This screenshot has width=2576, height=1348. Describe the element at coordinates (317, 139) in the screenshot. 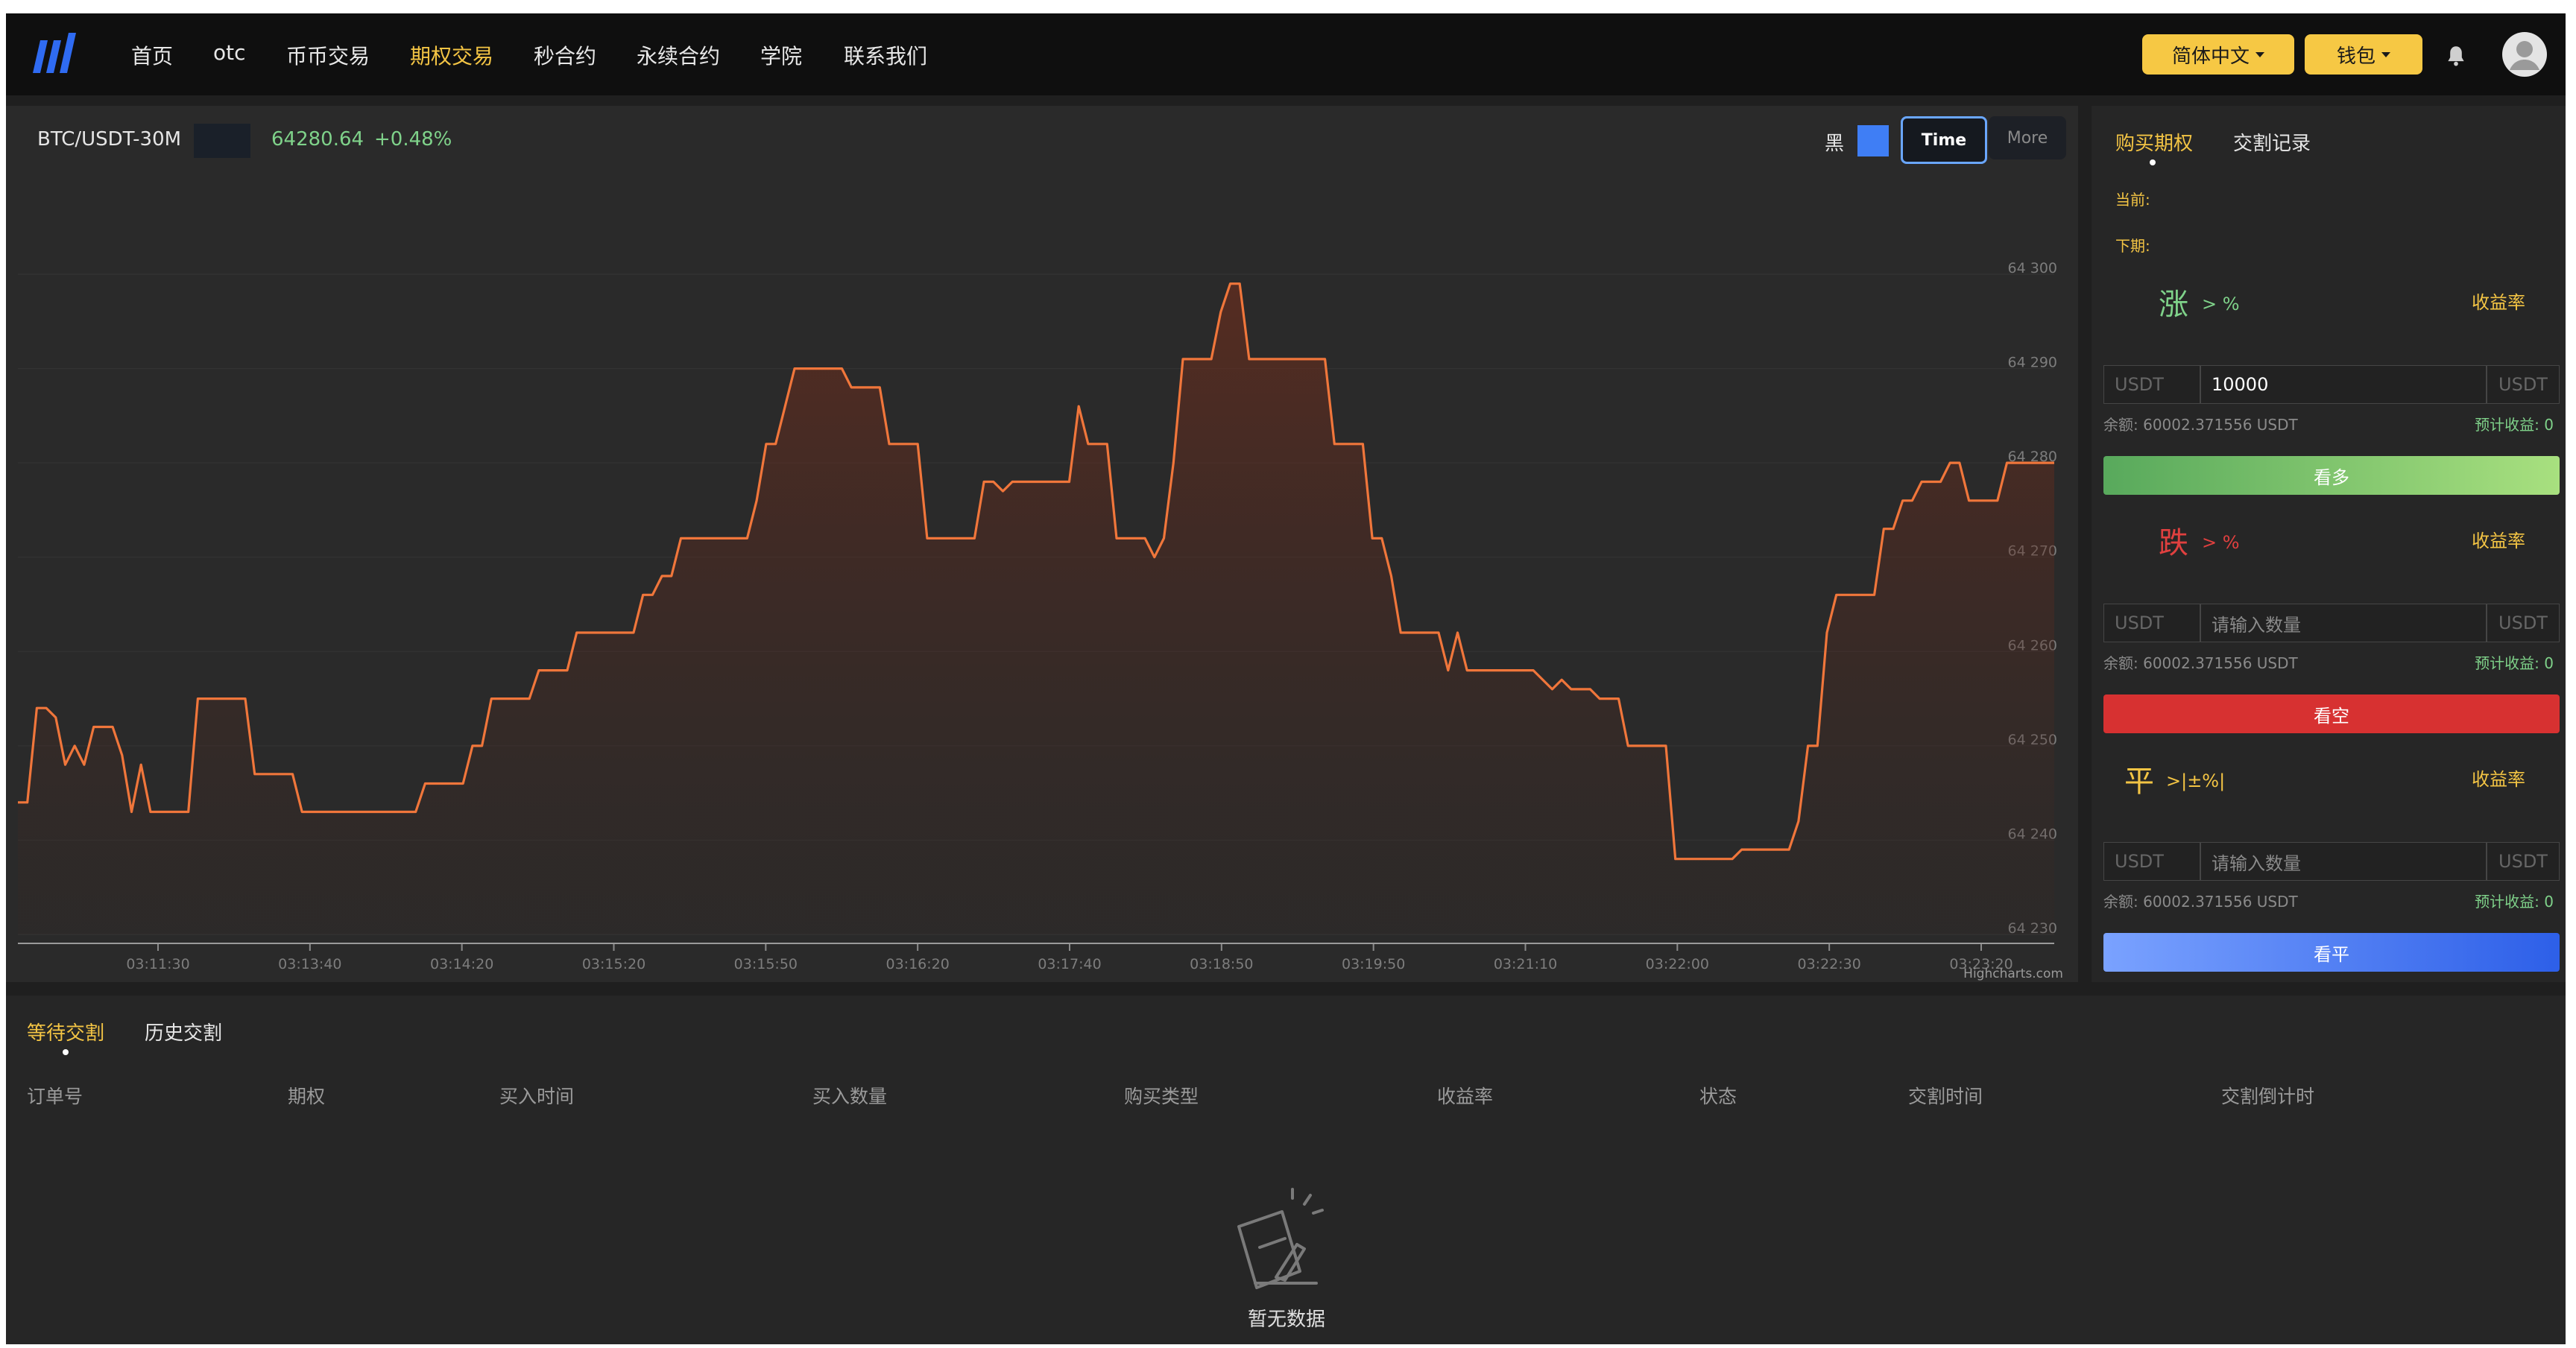

I see `price-value: 64280.64` at that location.